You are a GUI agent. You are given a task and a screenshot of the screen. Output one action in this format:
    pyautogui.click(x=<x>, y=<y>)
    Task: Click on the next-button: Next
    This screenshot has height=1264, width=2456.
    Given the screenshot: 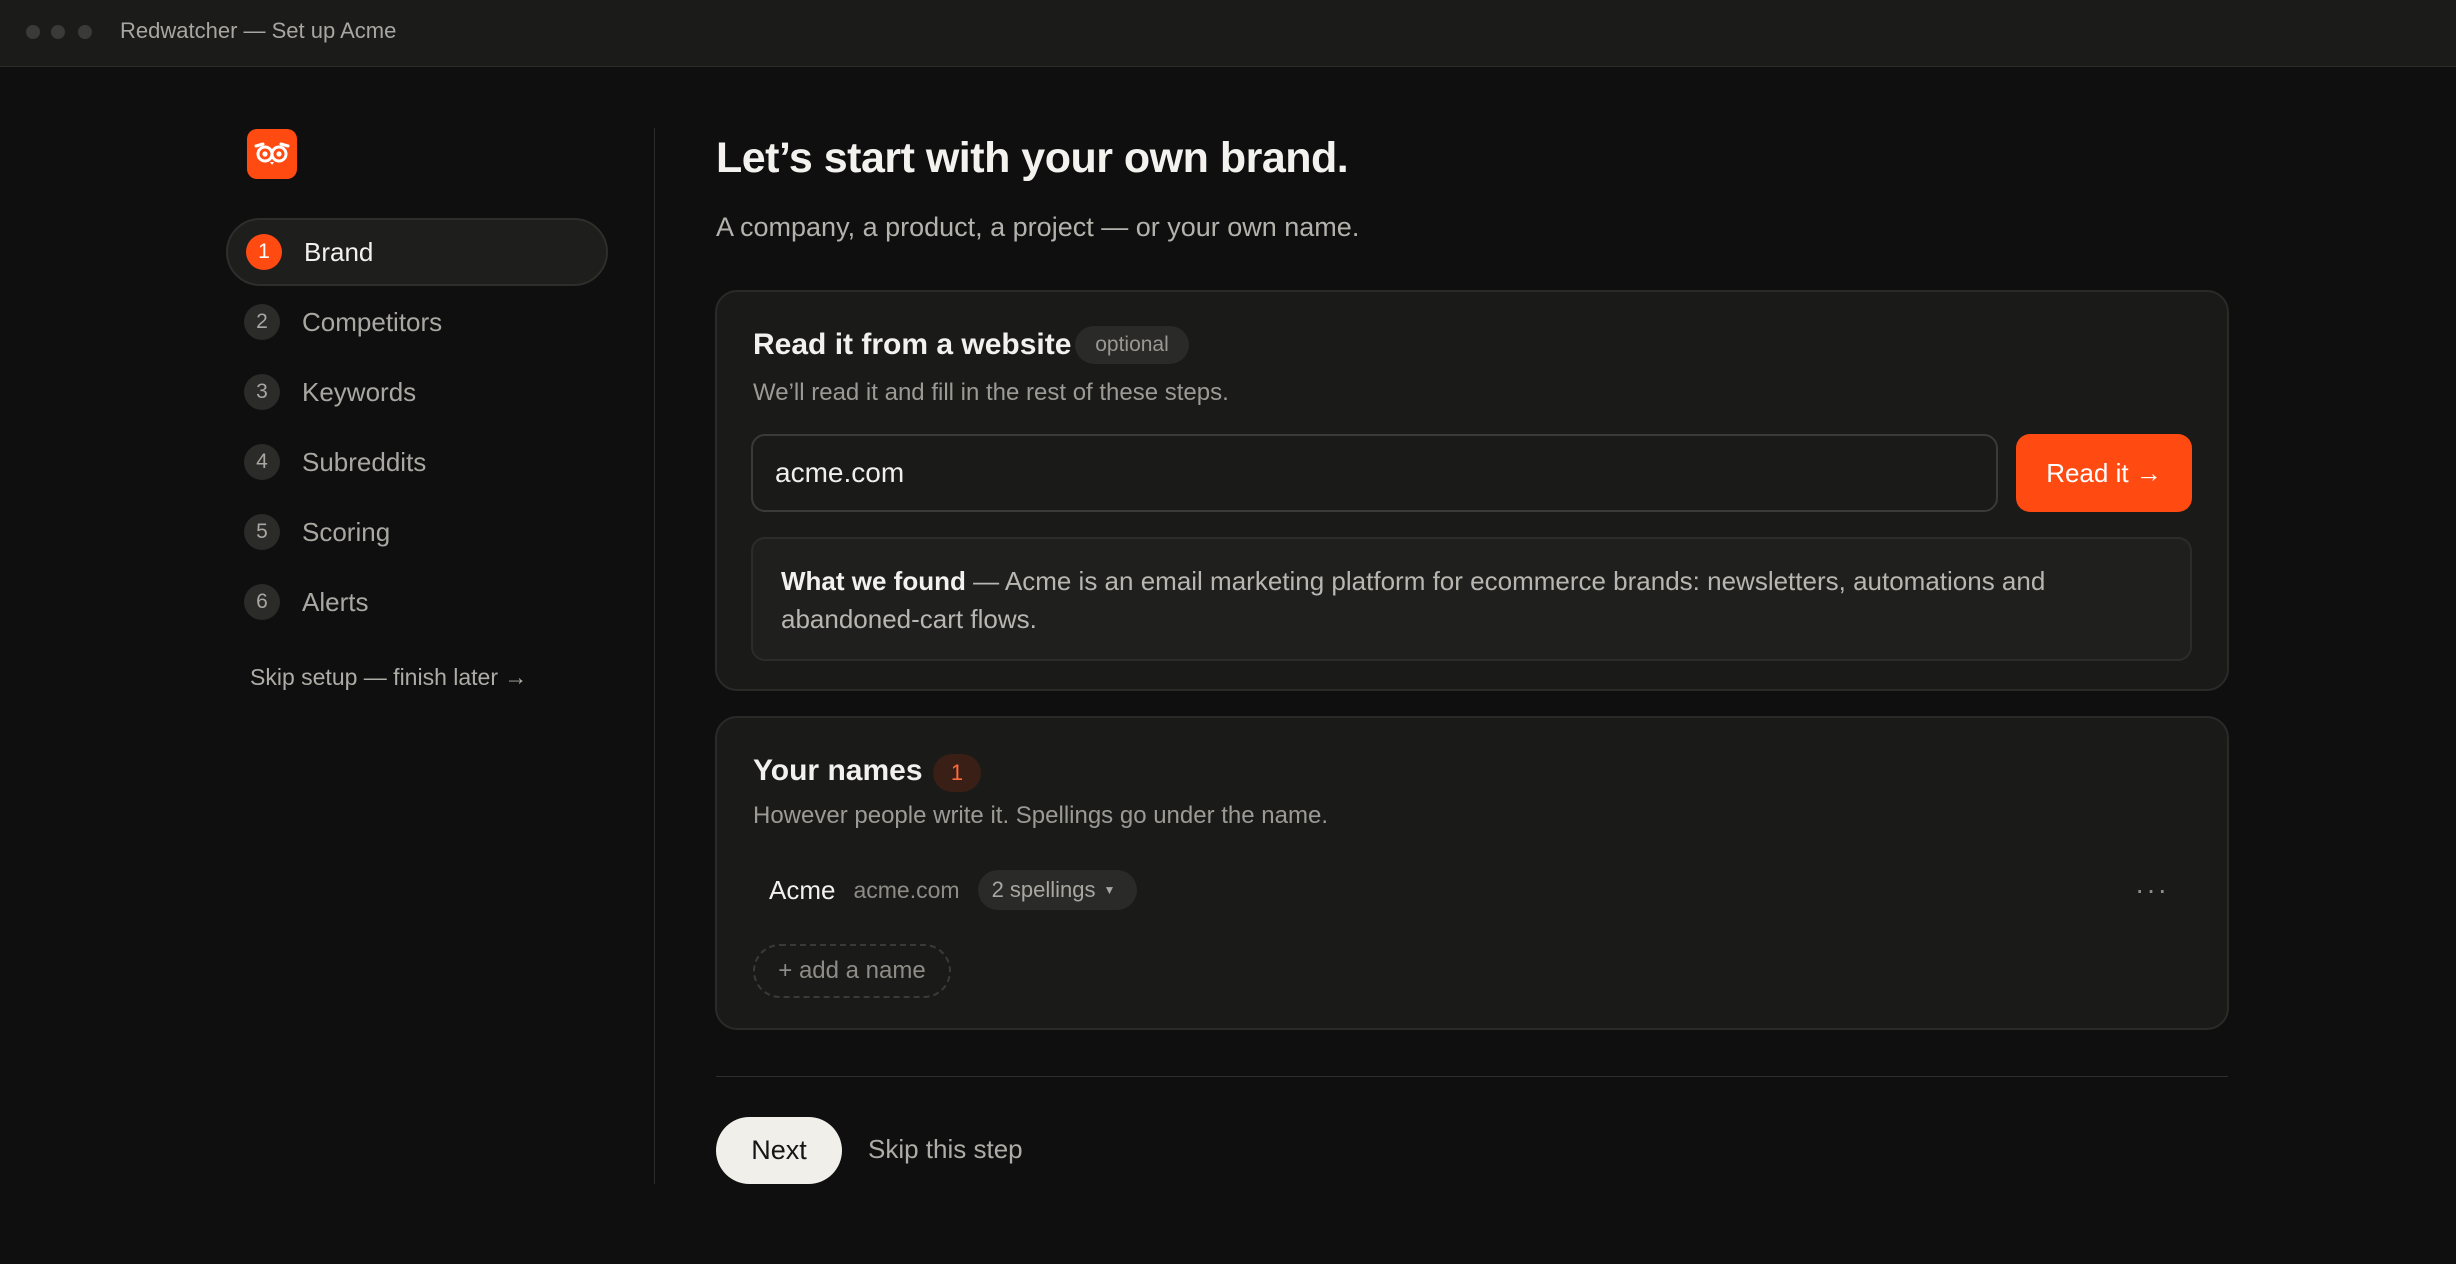 What is the action you would take?
    pyautogui.click(x=779, y=1150)
    